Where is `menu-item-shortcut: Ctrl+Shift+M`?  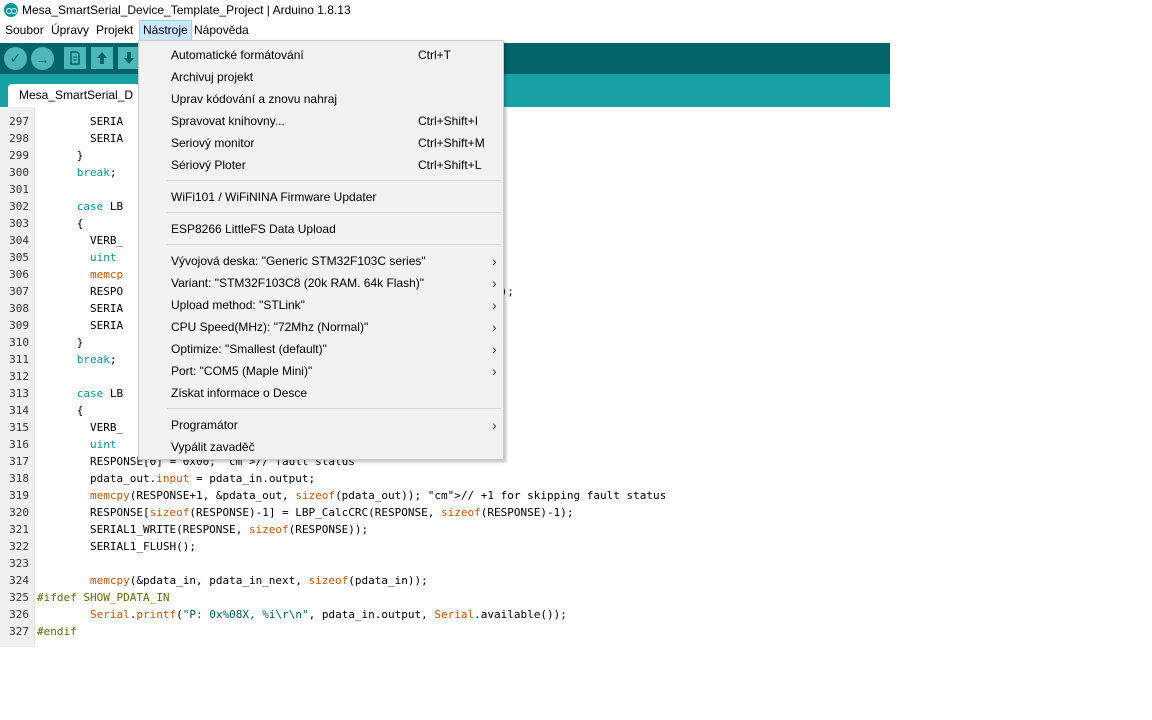 menu-item-shortcut: Ctrl+Shift+M is located at coordinates (451, 143).